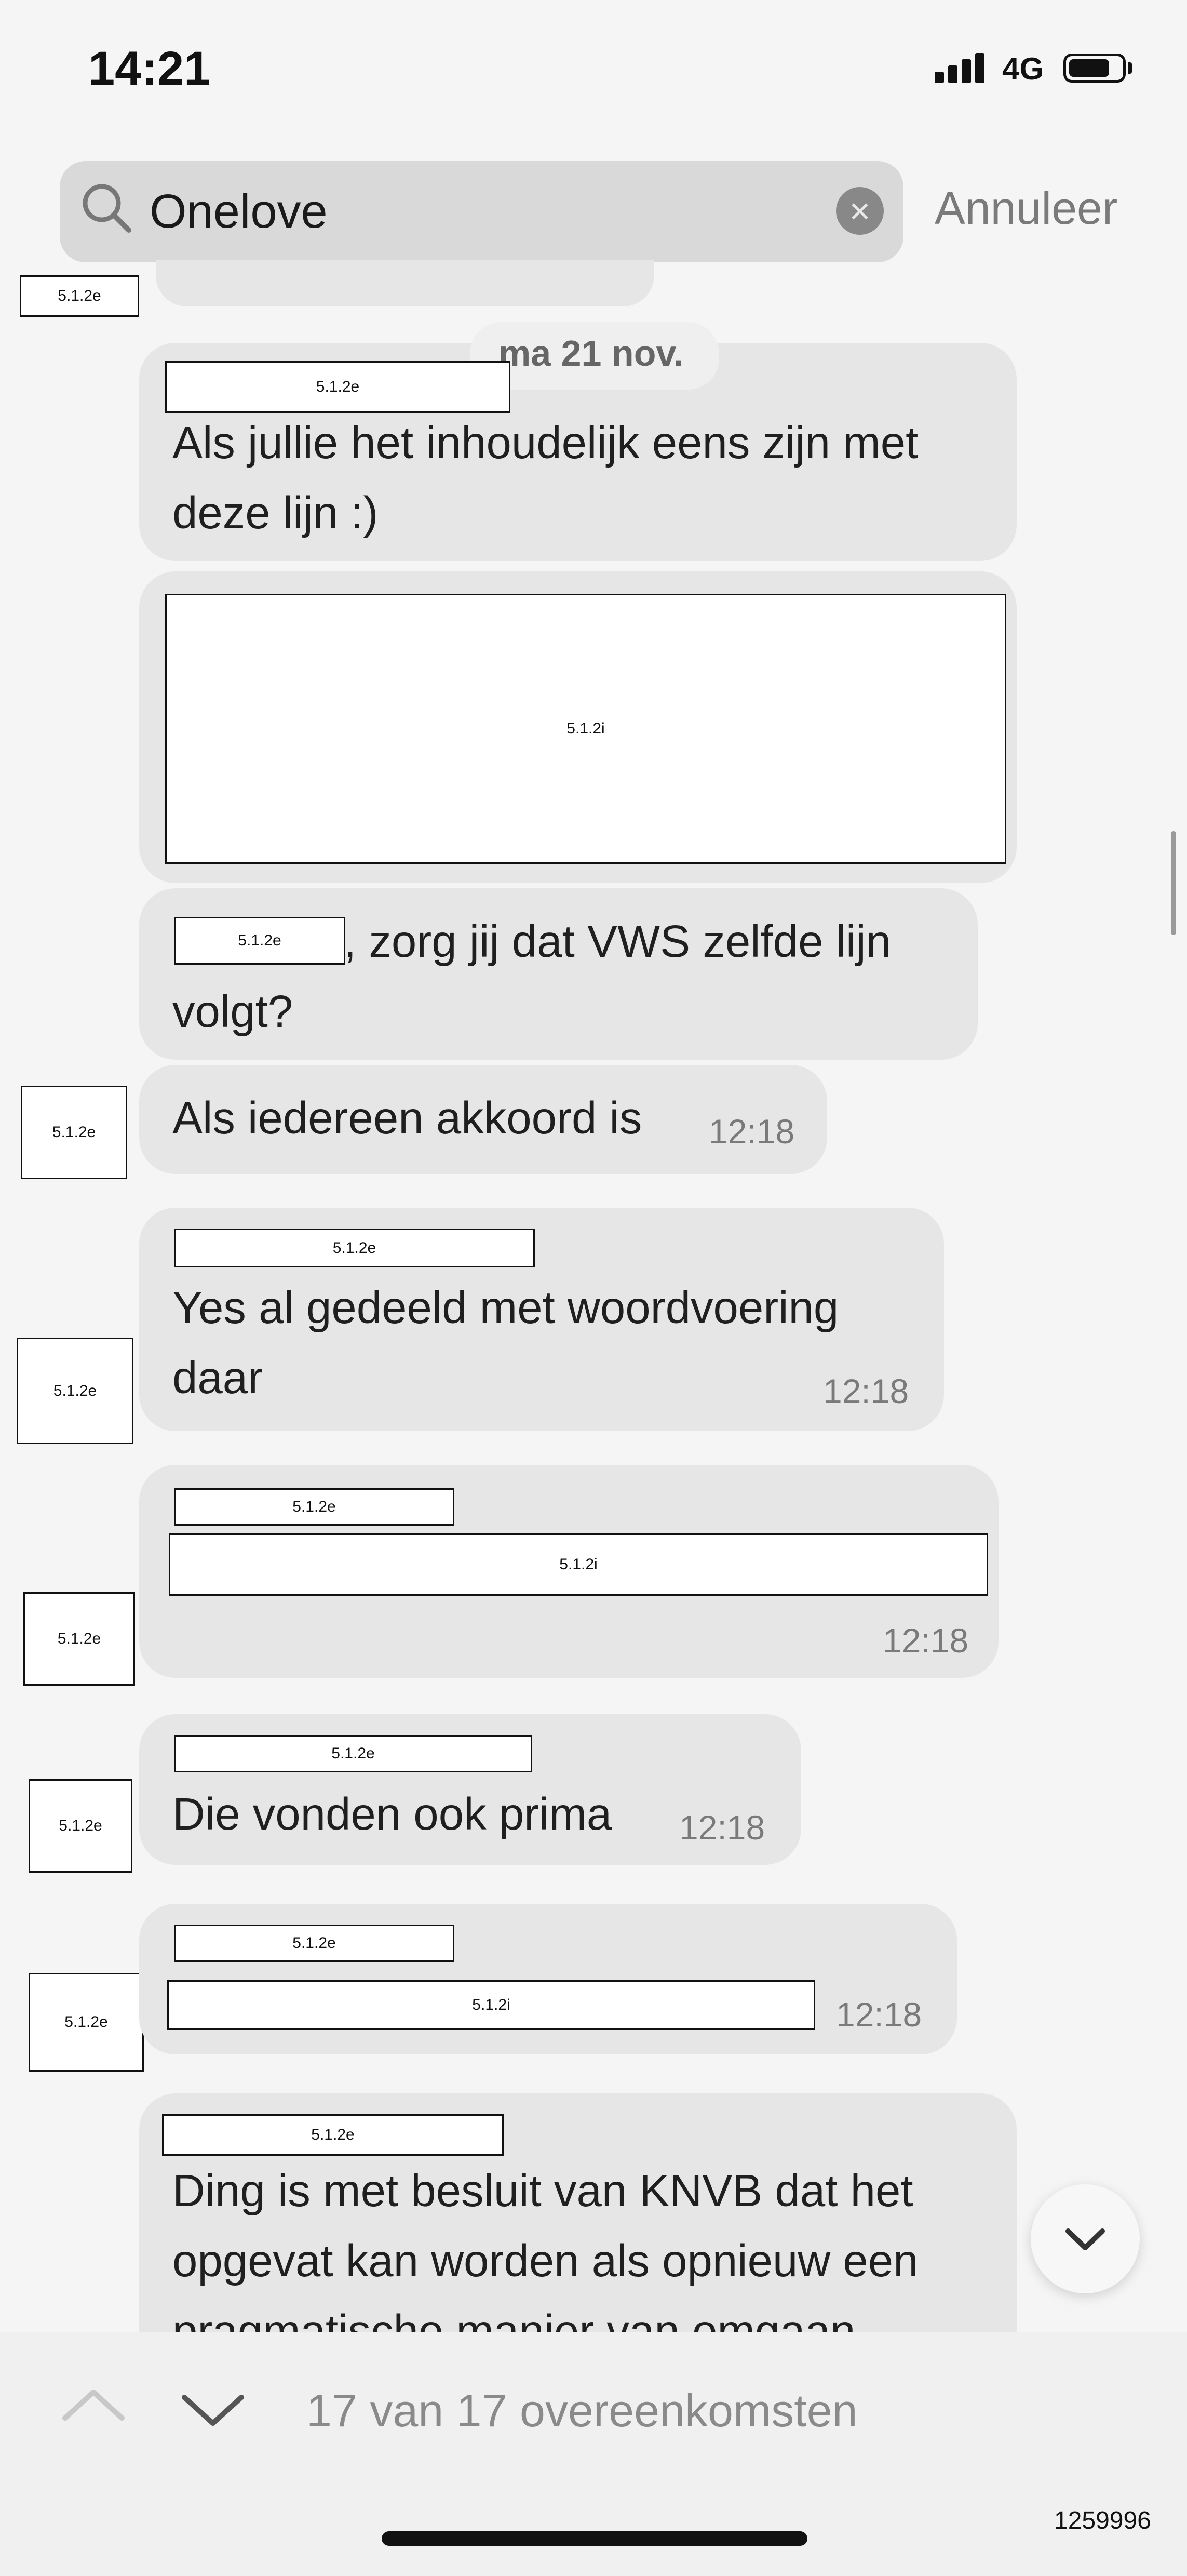 This screenshot has width=1187, height=2576. What do you see at coordinates (545, 443) in the screenshot?
I see `message-text: Als jullie het inhoudelijk eens zijn met` at bounding box center [545, 443].